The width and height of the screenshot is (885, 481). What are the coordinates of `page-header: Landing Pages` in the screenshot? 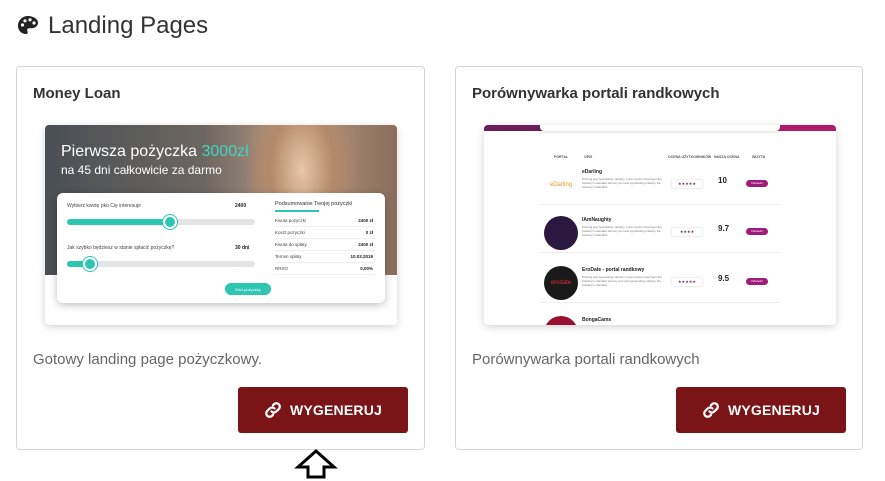 It's located at (112, 26).